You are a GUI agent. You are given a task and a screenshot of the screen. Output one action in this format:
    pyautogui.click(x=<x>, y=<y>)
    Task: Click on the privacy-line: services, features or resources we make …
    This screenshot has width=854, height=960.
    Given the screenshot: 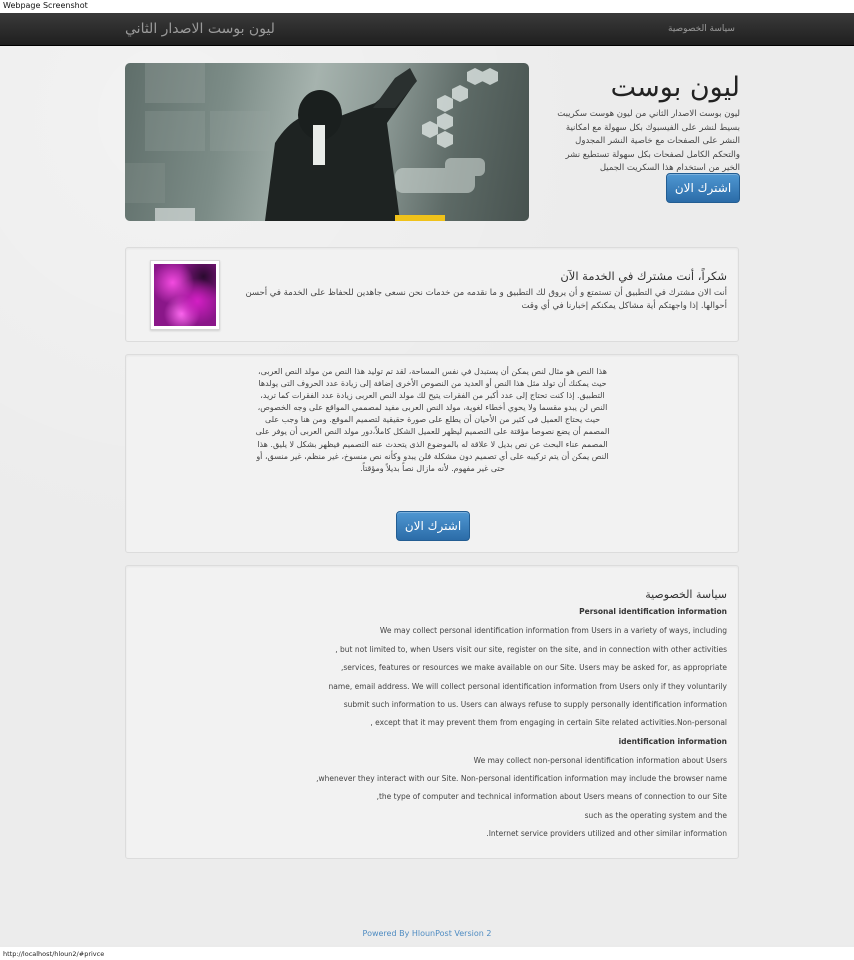 What is the action you would take?
    pyautogui.click(x=533, y=667)
    